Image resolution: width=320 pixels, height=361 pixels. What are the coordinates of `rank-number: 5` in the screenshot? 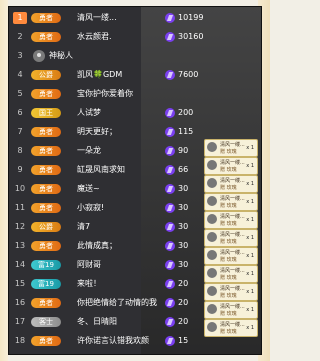 It's located at (20, 93).